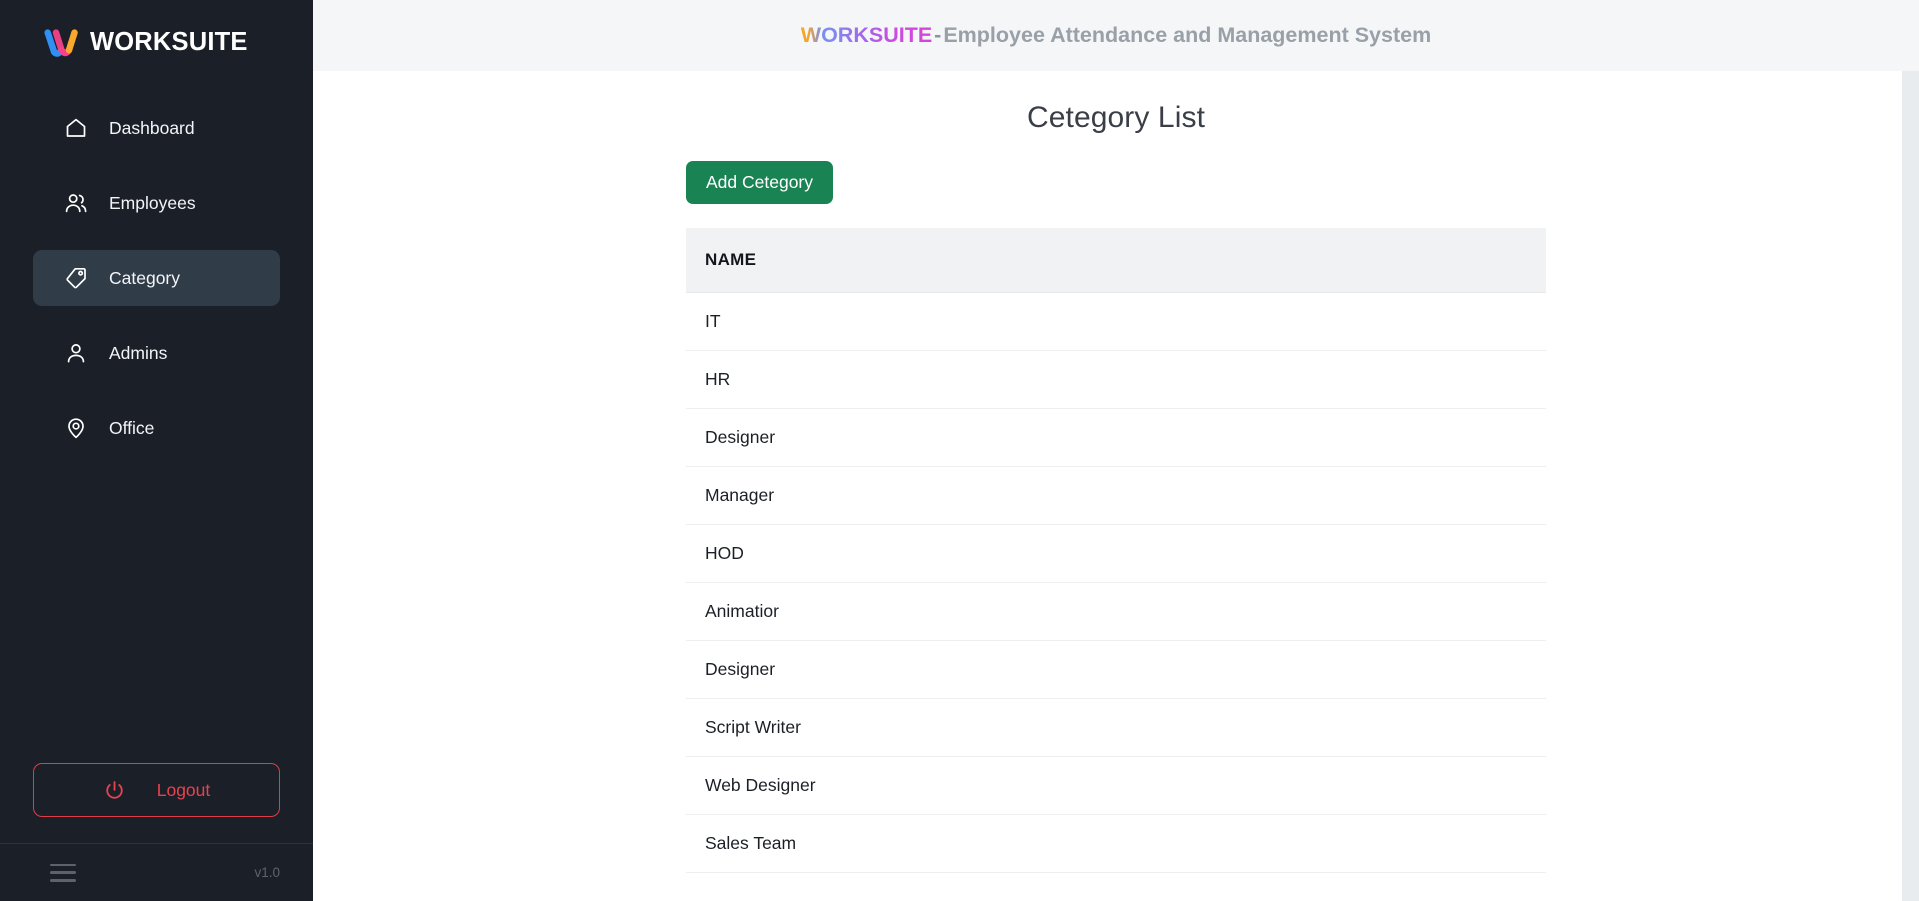 The height and width of the screenshot is (901, 1919). I want to click on map-pin-icon, so click(76, 428).